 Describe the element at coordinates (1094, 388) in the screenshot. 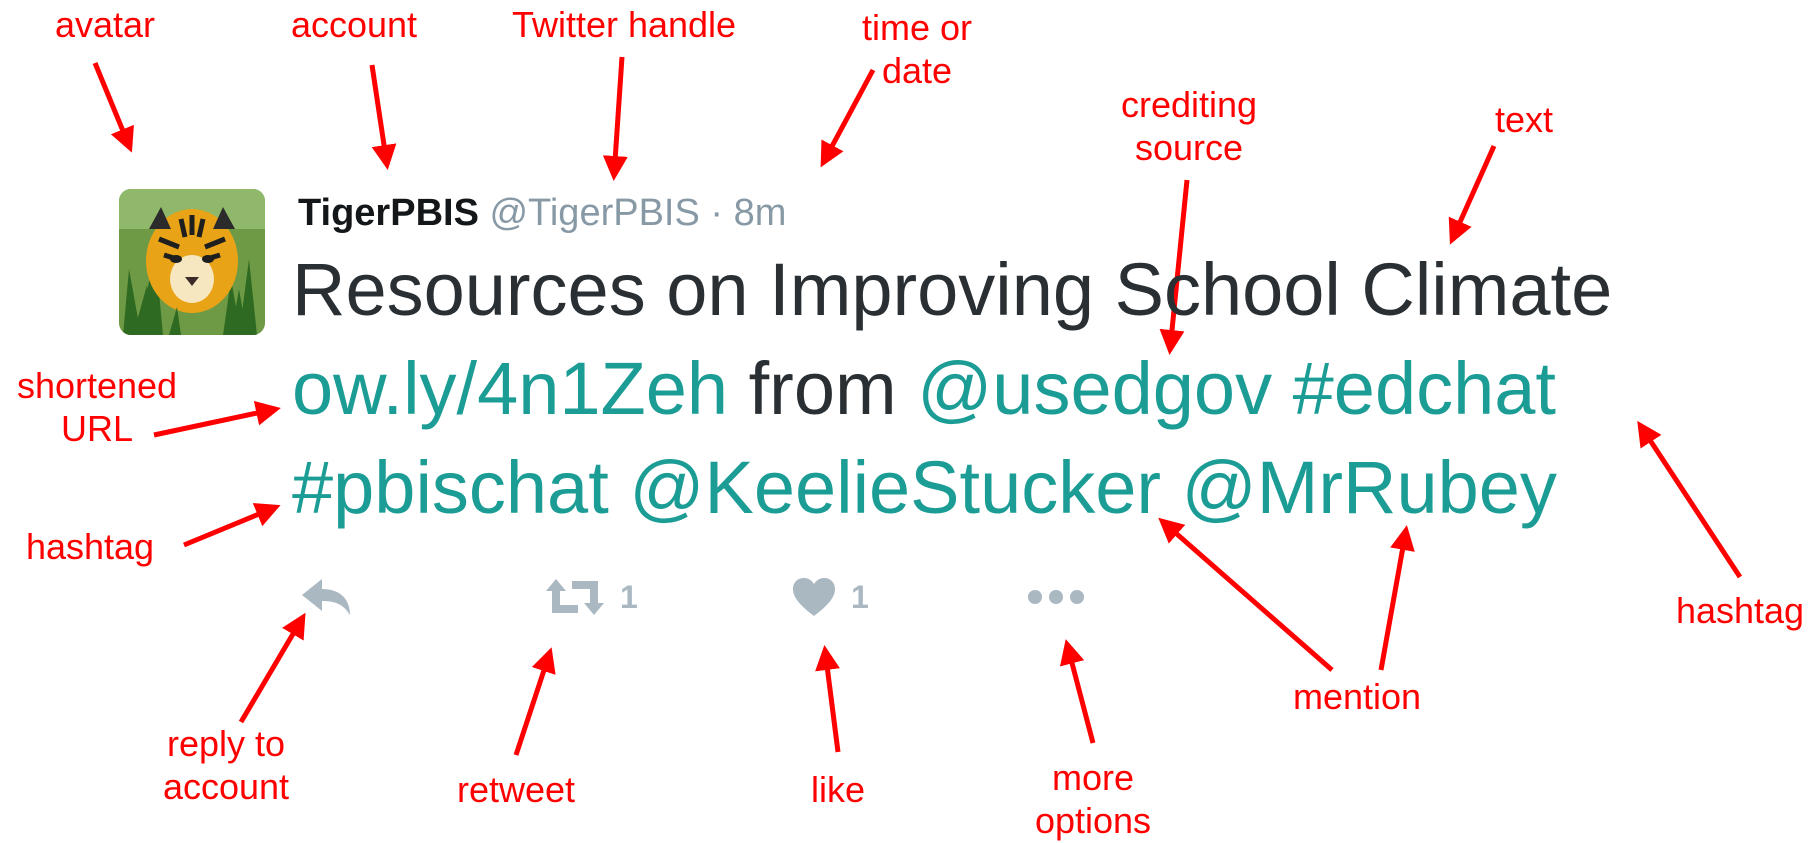

I see `source-mention-link: @usedgov` at that location.